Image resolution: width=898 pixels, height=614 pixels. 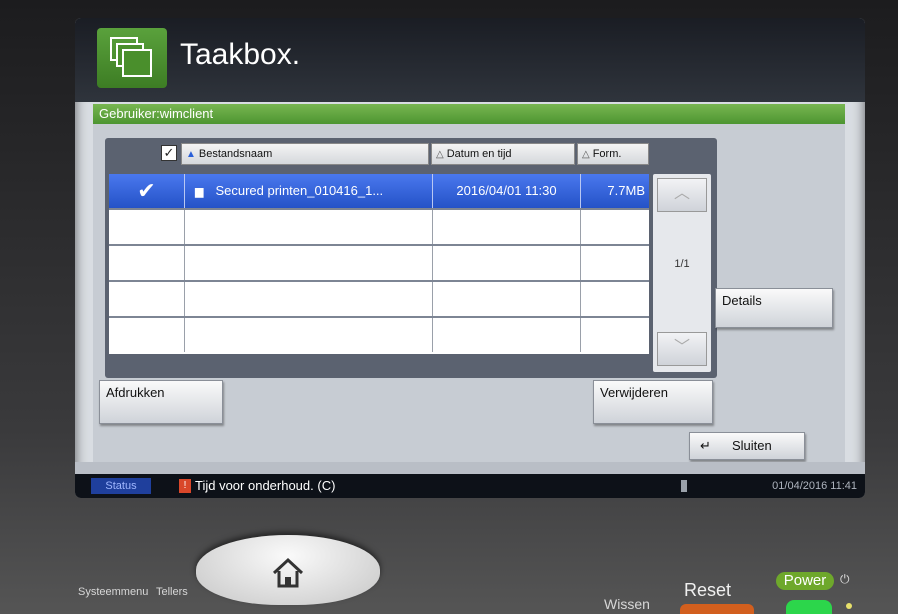 What do you see at coordinates (814, 486) in the screenshot?
I see `status-datetime: 01/04/2016 11:41` at bounding box center [814, 486].